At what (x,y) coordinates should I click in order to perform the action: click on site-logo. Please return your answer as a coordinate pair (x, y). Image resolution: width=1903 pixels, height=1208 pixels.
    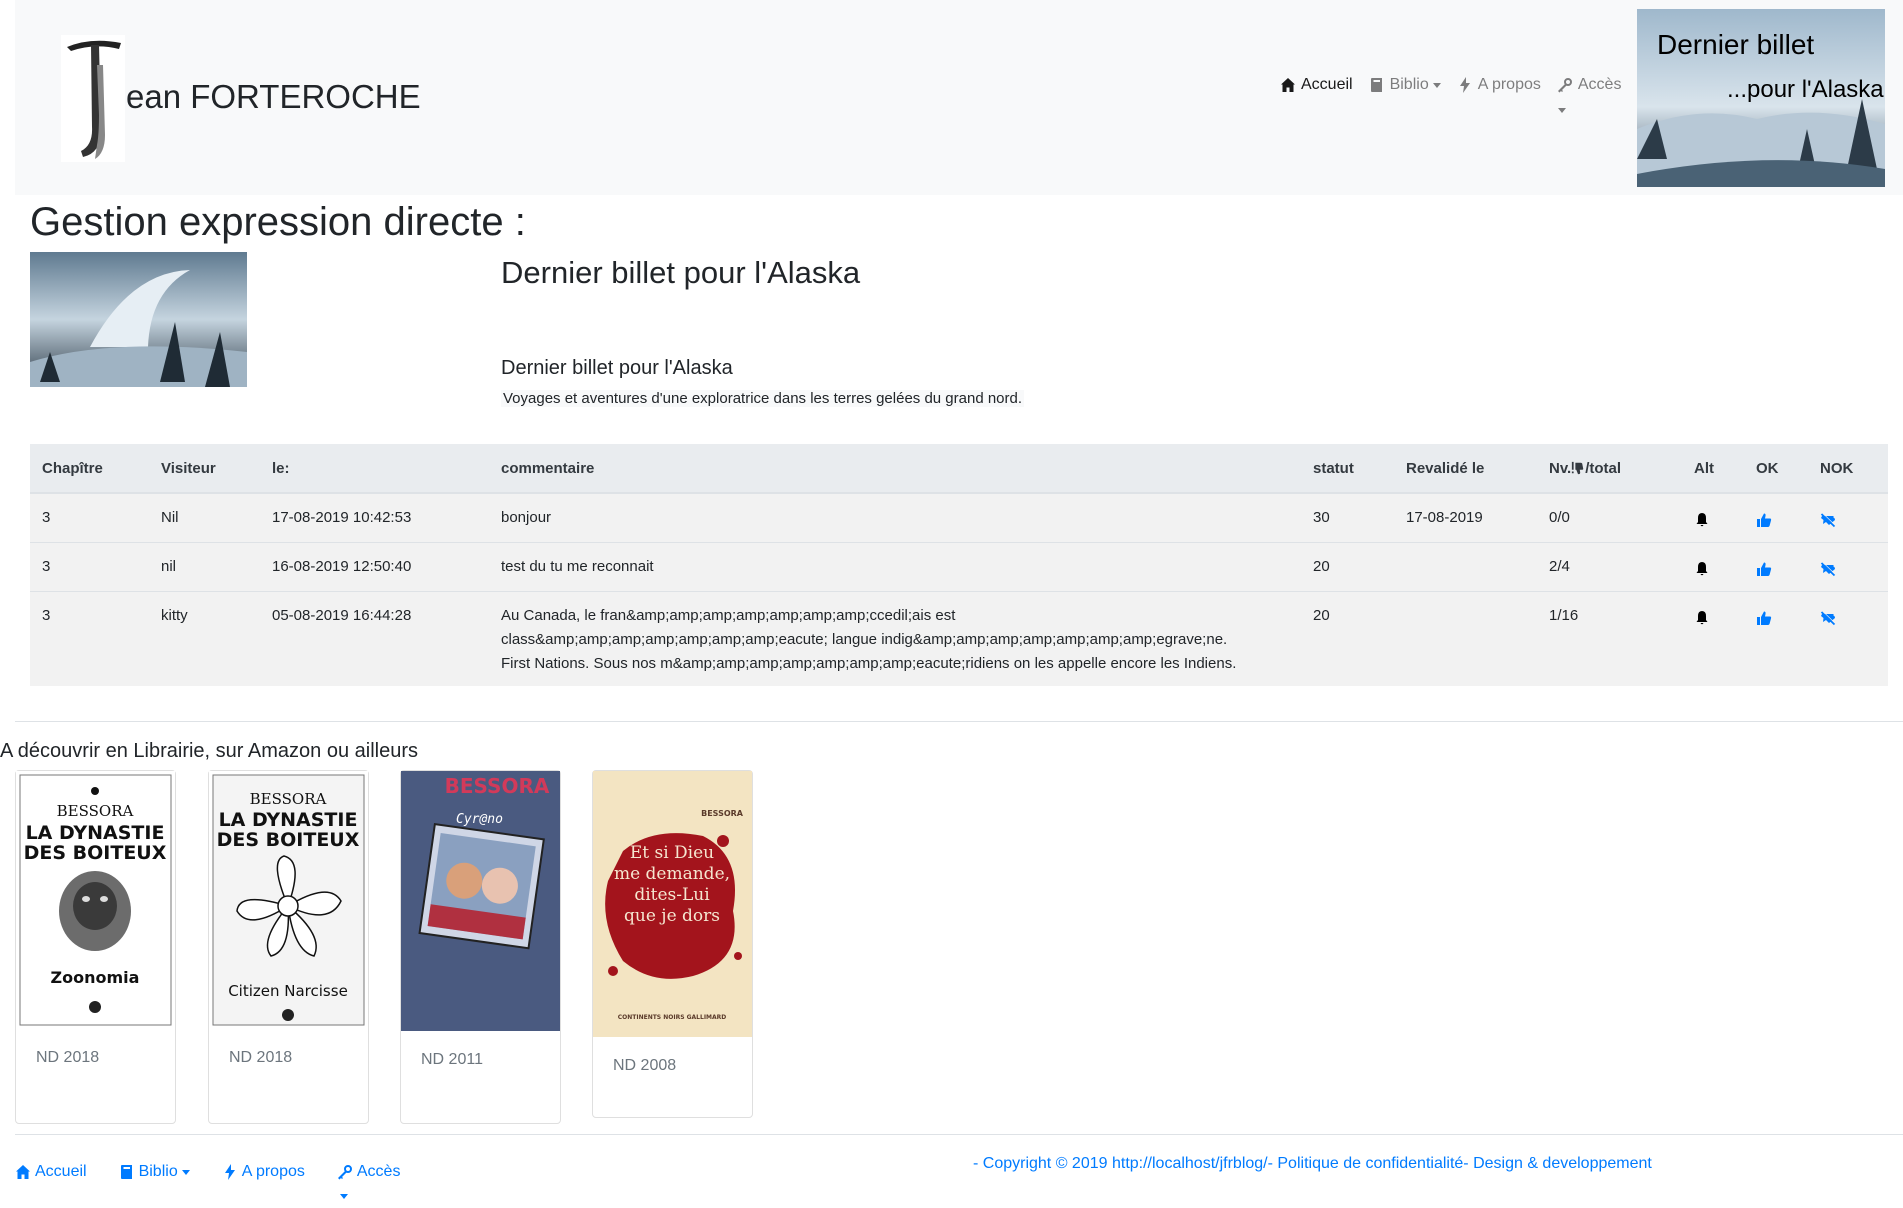
    Looking at the image, I should click on (93, 98).